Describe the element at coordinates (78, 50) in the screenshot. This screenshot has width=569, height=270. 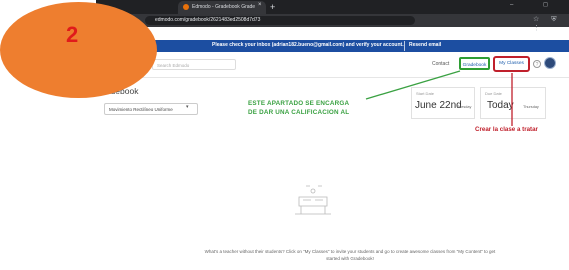
I see `step-badge` at that location.